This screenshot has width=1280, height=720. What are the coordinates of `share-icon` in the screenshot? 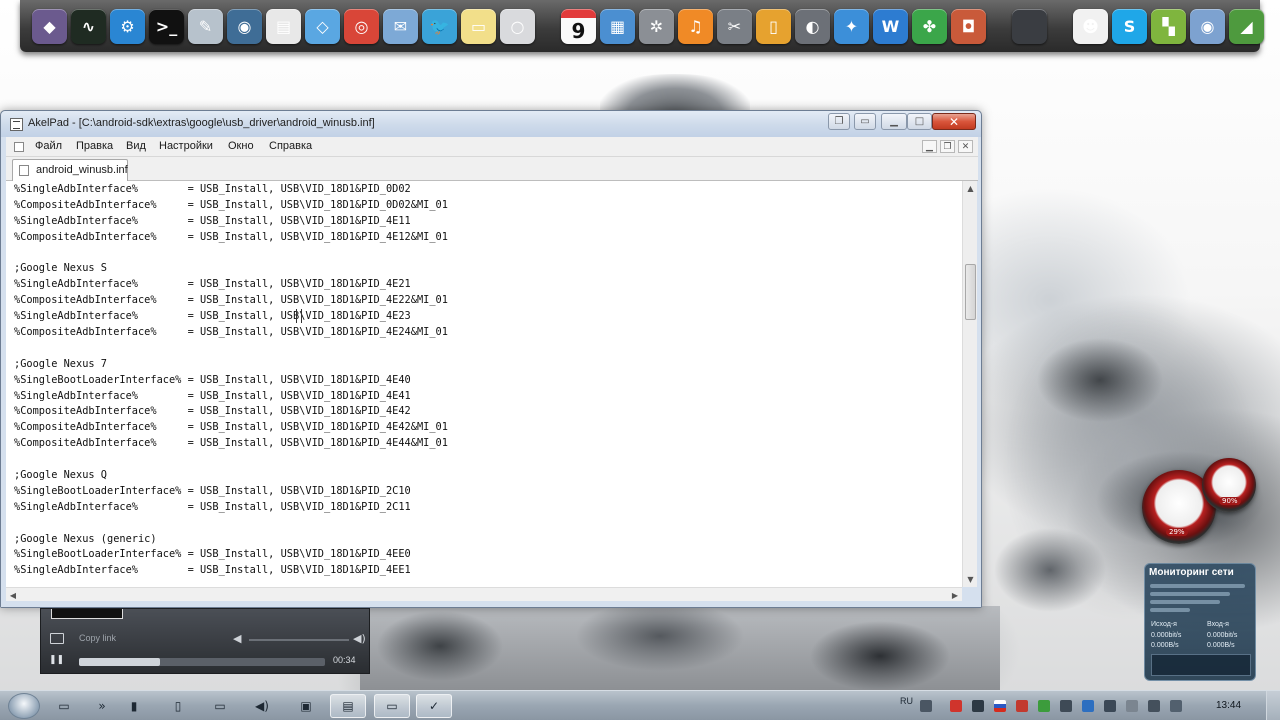 It's located at (57, 638).